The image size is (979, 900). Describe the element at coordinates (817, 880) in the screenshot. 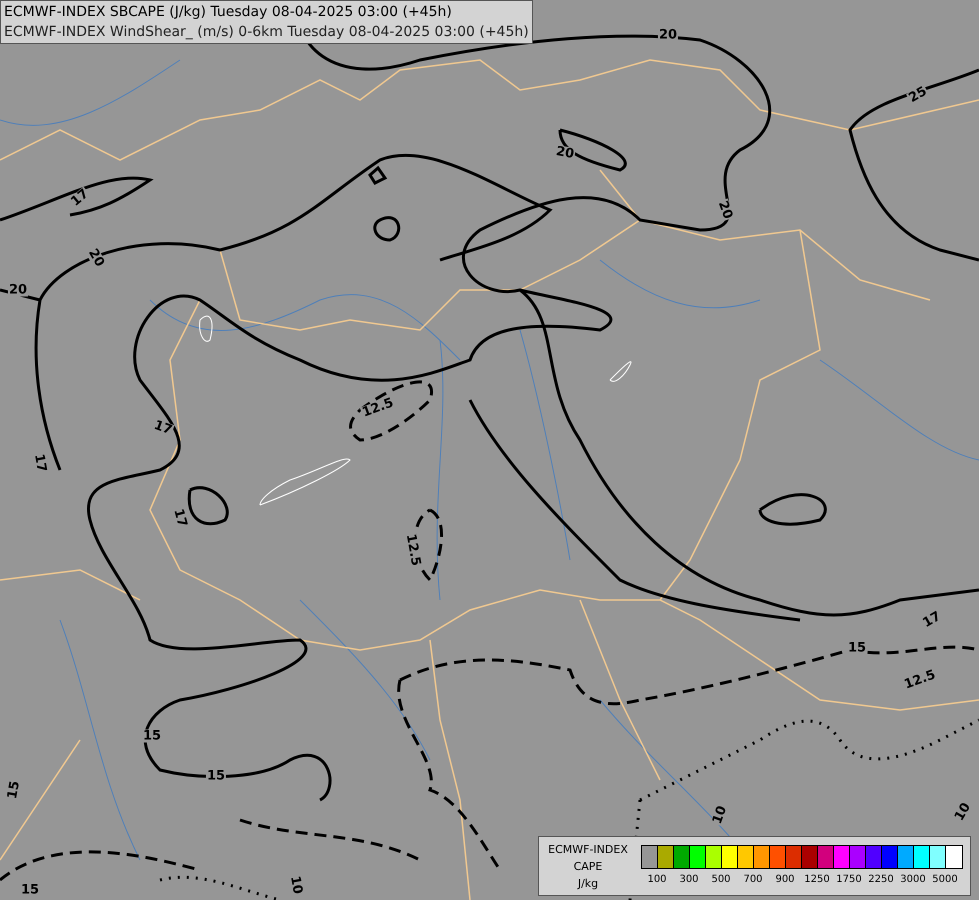

I see `scale-label: 1250` at that location.